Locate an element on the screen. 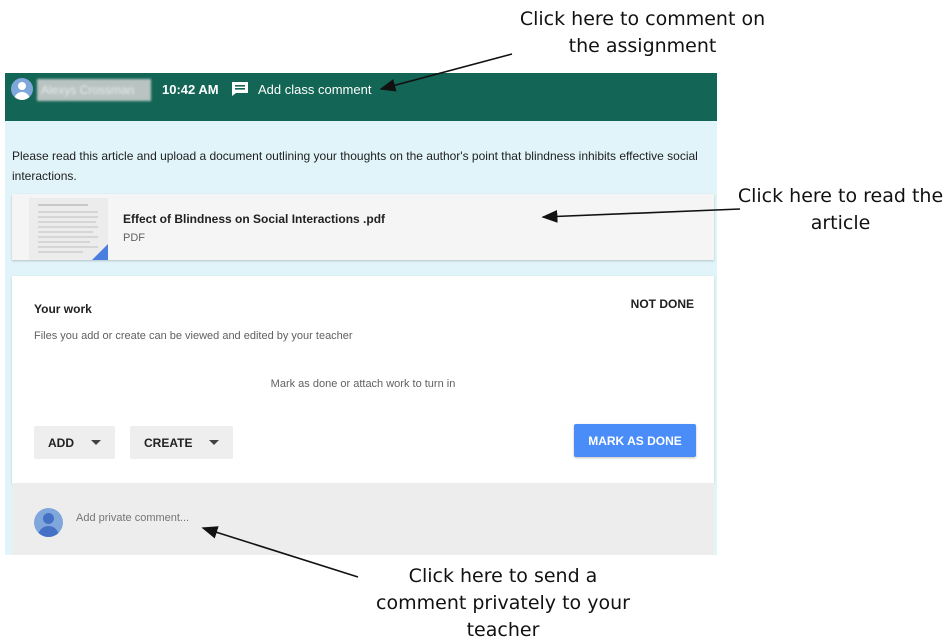  create-button: CREATE is located at coordinates (181, 442).